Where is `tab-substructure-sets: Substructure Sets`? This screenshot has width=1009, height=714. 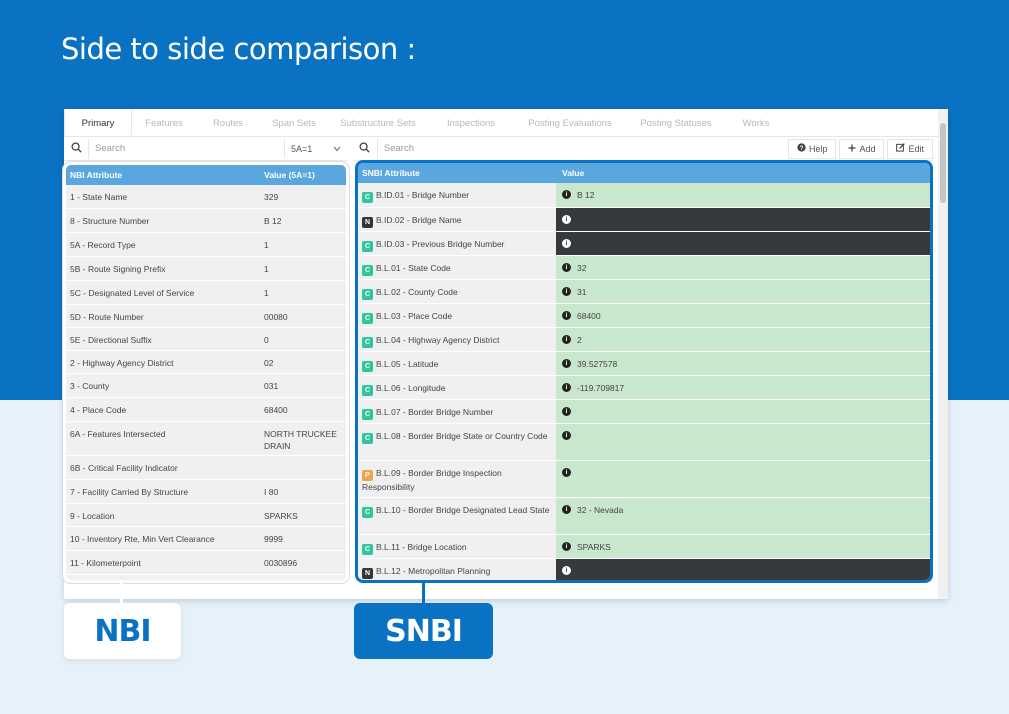 tab-substructure-sets: Substructure Sets is located at coordinates (378, 122).